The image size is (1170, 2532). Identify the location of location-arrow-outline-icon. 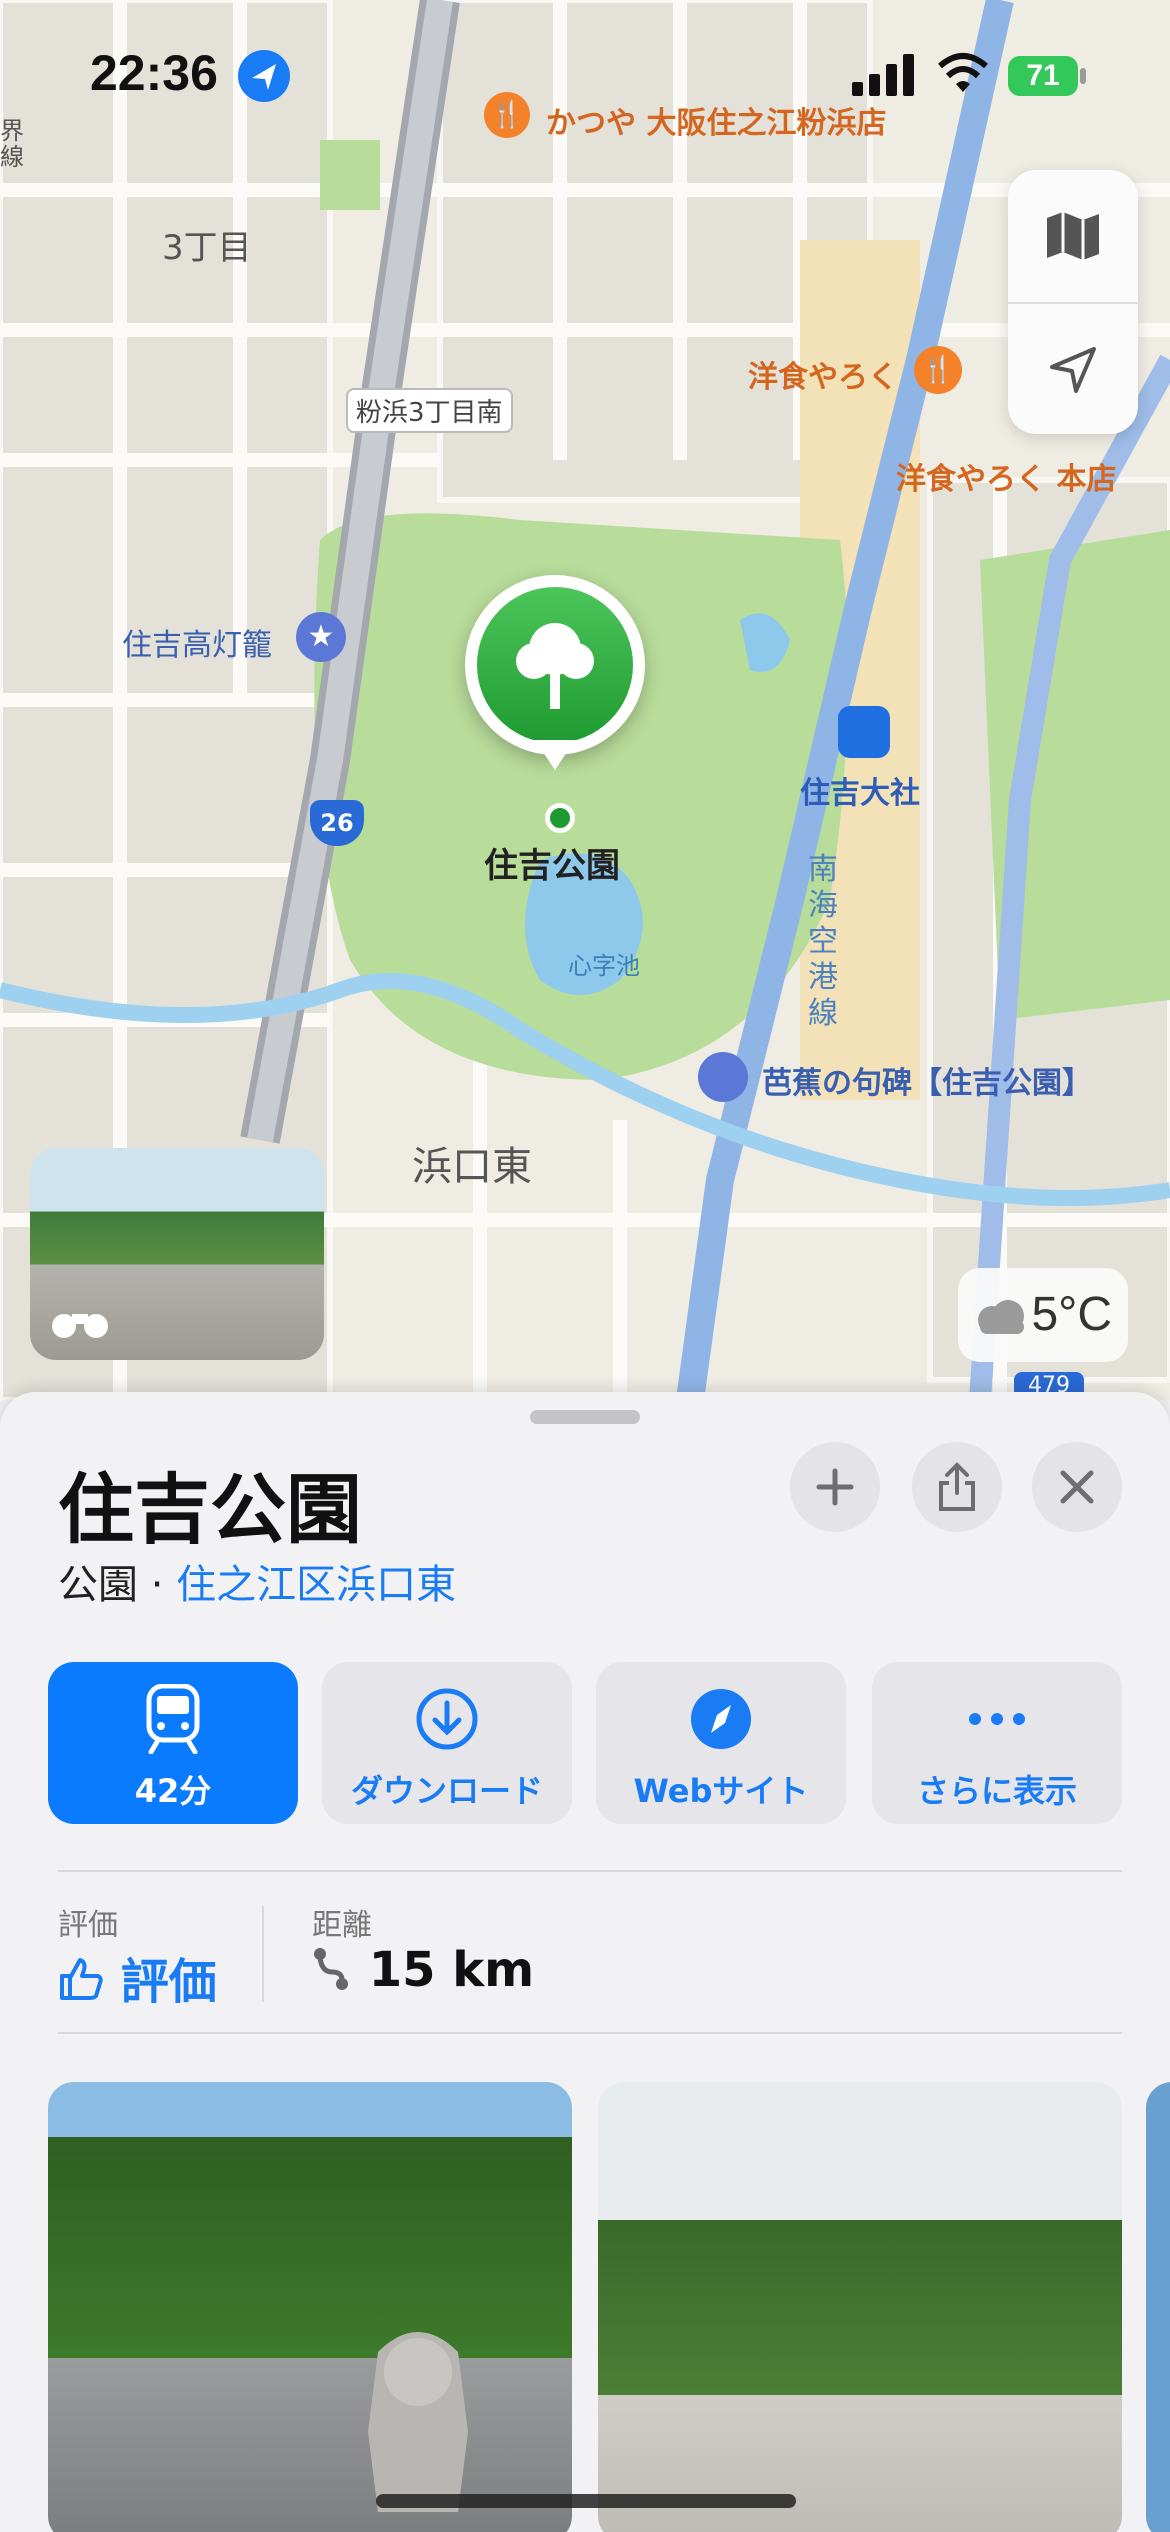
(1073, 370).